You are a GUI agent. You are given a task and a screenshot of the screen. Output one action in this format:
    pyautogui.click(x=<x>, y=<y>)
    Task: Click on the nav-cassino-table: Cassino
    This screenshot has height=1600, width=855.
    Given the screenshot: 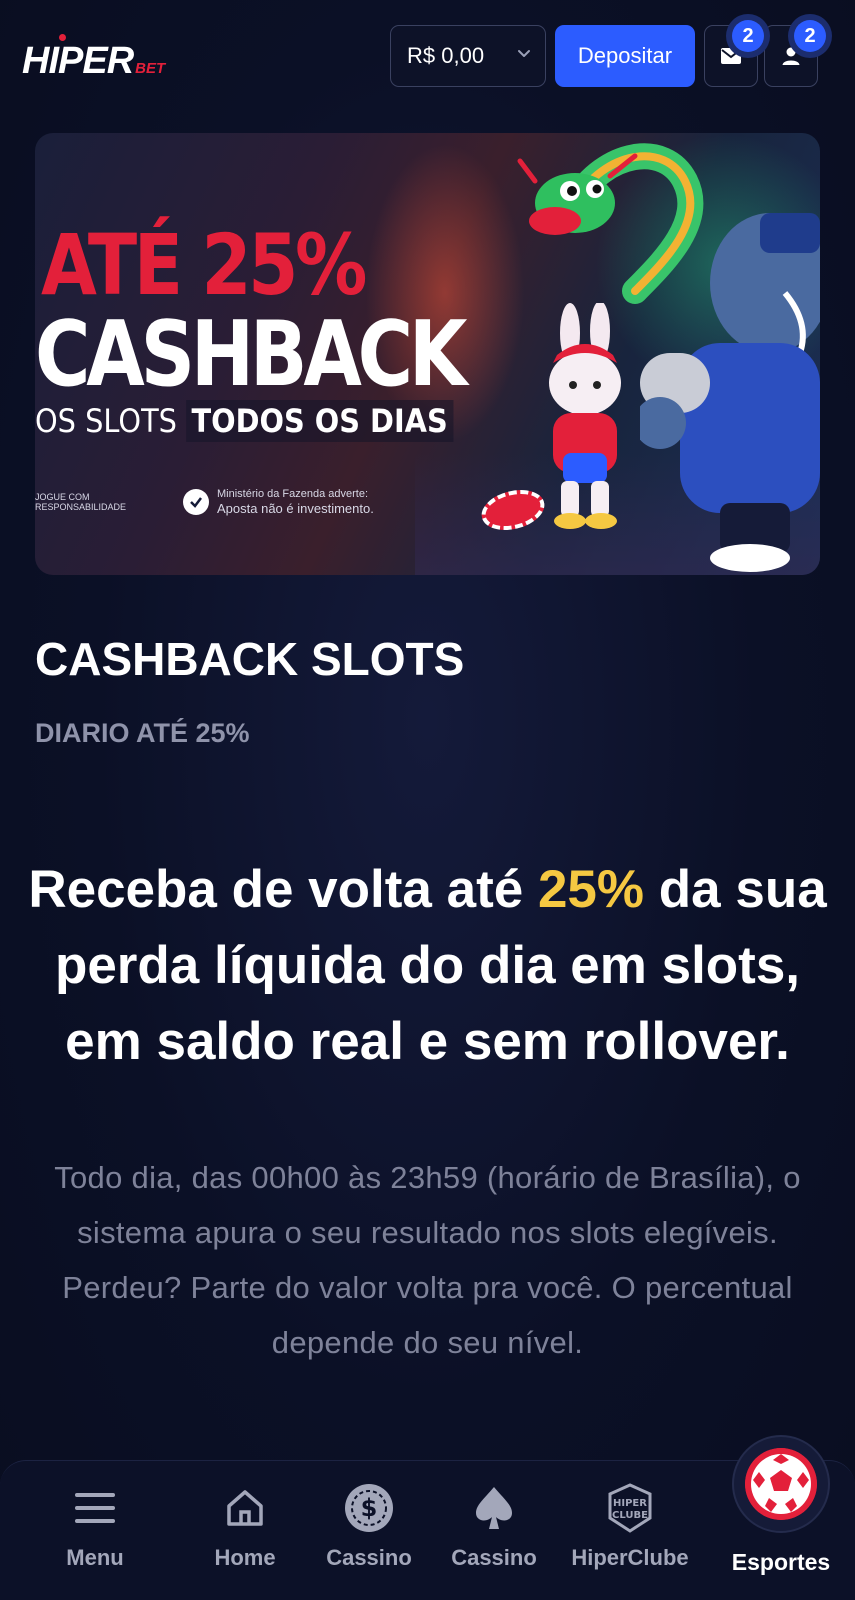 What is the action you would take?
    pyautogui.click(x=494, y=1531)
    